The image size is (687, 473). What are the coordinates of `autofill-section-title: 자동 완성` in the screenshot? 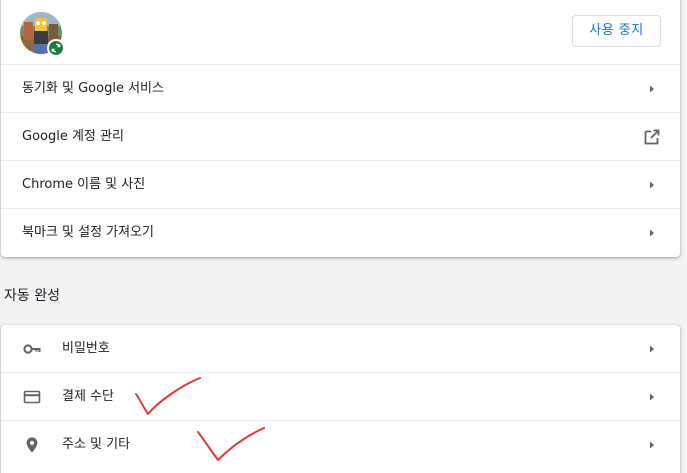 It's located at (32, 296).